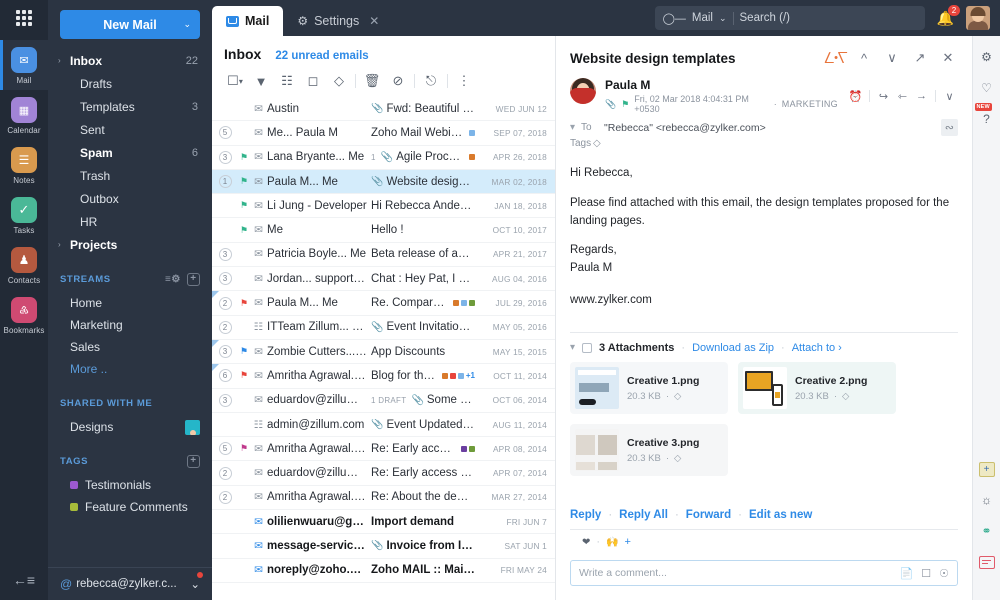  What do you see at coordinates (643, 515) in the screenshot?
I see `reply-all-button: Reply All` at bounding box center [643, 515].